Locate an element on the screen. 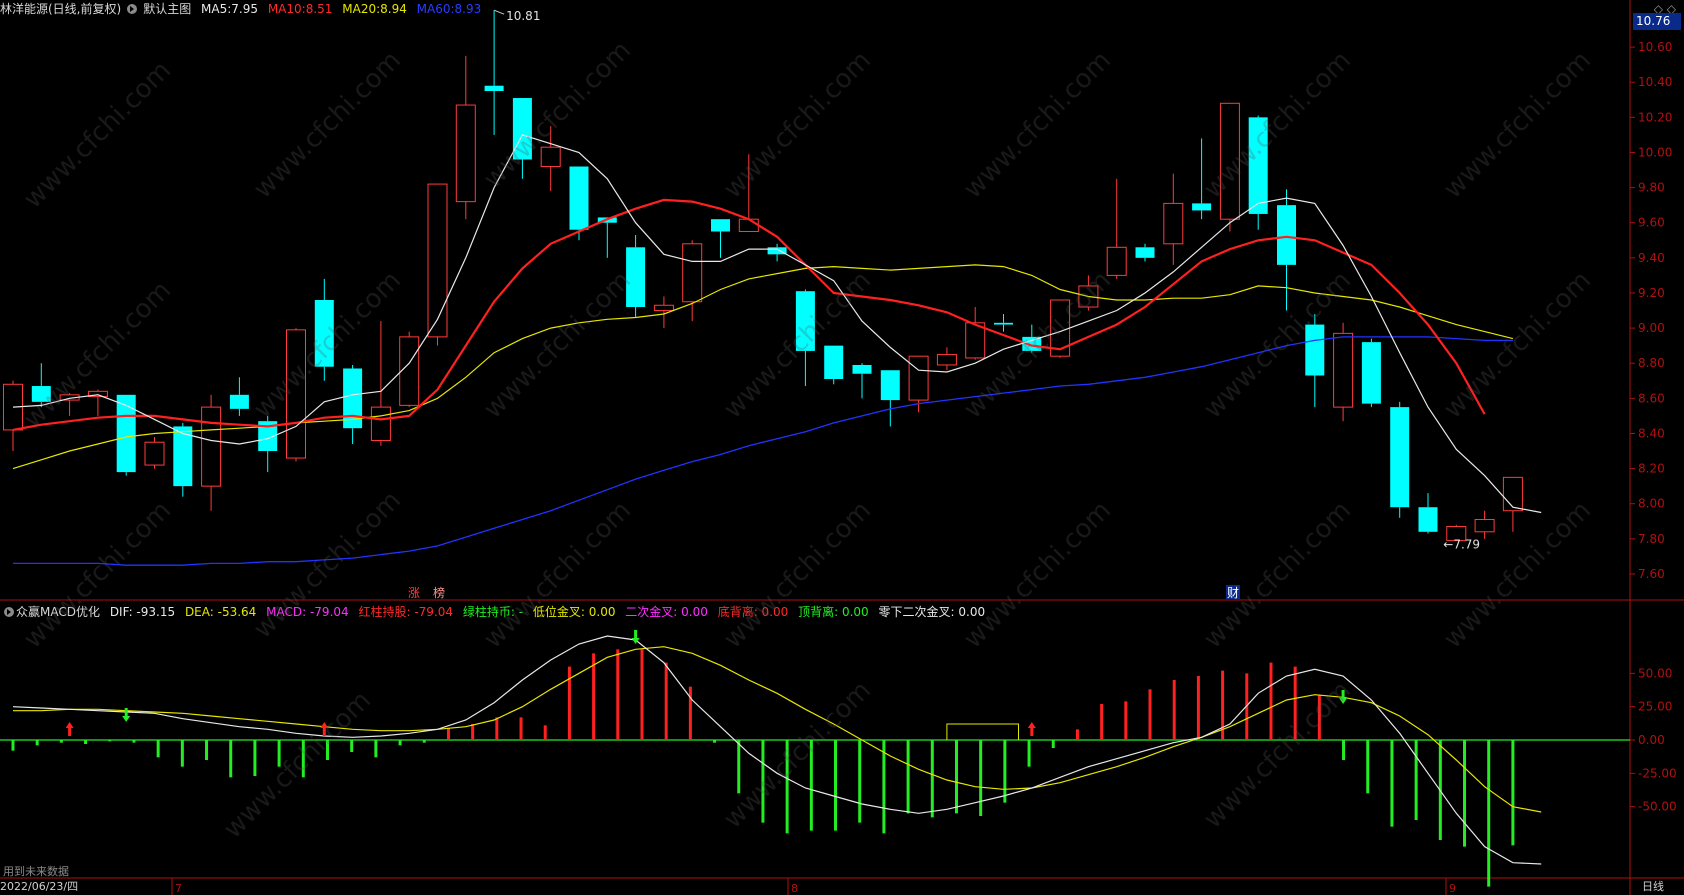 Image resolution: width=1684 pixels, height=895 pixels. stock-title: 林洋能源(日线,前复权) is located at coordinates (60, 9).